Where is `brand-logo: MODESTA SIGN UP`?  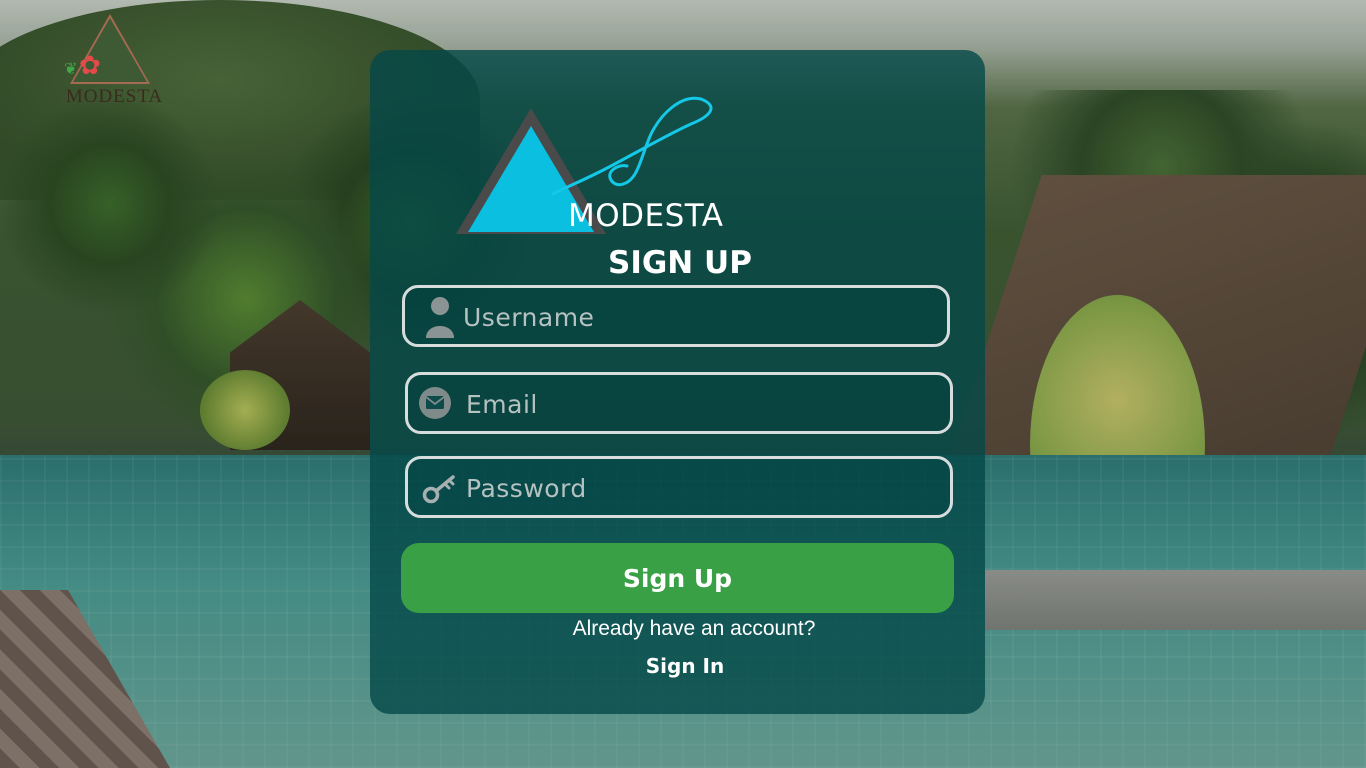
brand-logo: MODESTA SIGN UP is located at coordinates (616, 193).